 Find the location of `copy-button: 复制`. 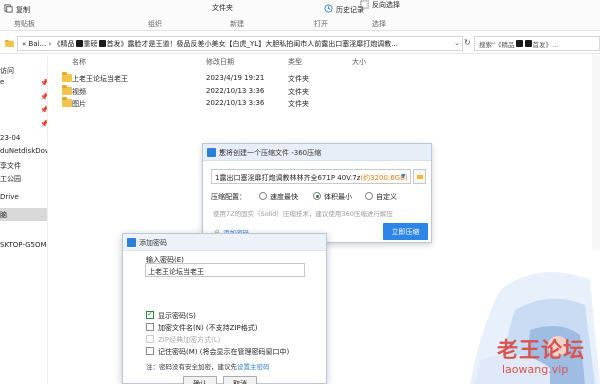

copy-button: 复制 is located at coordinates (23, 10).